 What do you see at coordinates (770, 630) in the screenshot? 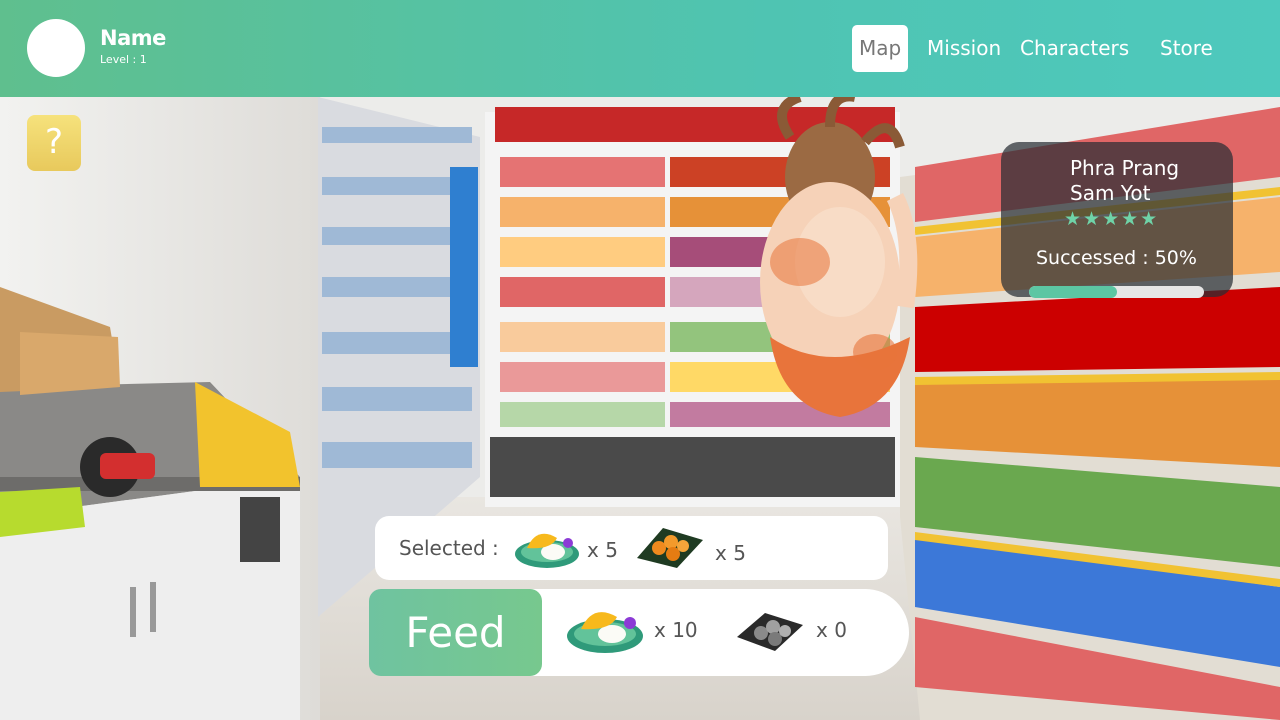
I see `locked-dessert-icon` at bounding box center [770, 630].